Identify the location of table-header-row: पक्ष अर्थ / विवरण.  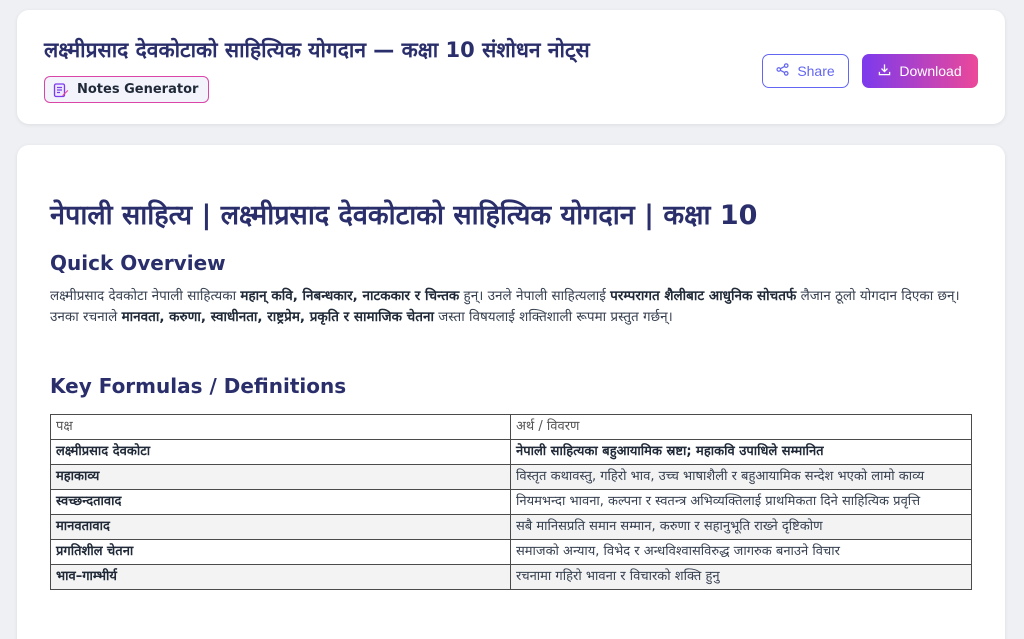
(511, 427).